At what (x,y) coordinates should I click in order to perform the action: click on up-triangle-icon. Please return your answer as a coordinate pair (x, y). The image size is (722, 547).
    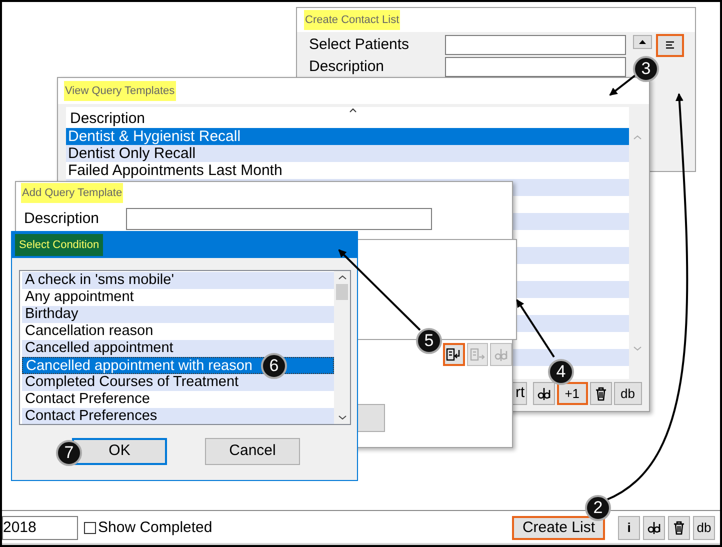
    Looking at the image, I should click on (642, 42).